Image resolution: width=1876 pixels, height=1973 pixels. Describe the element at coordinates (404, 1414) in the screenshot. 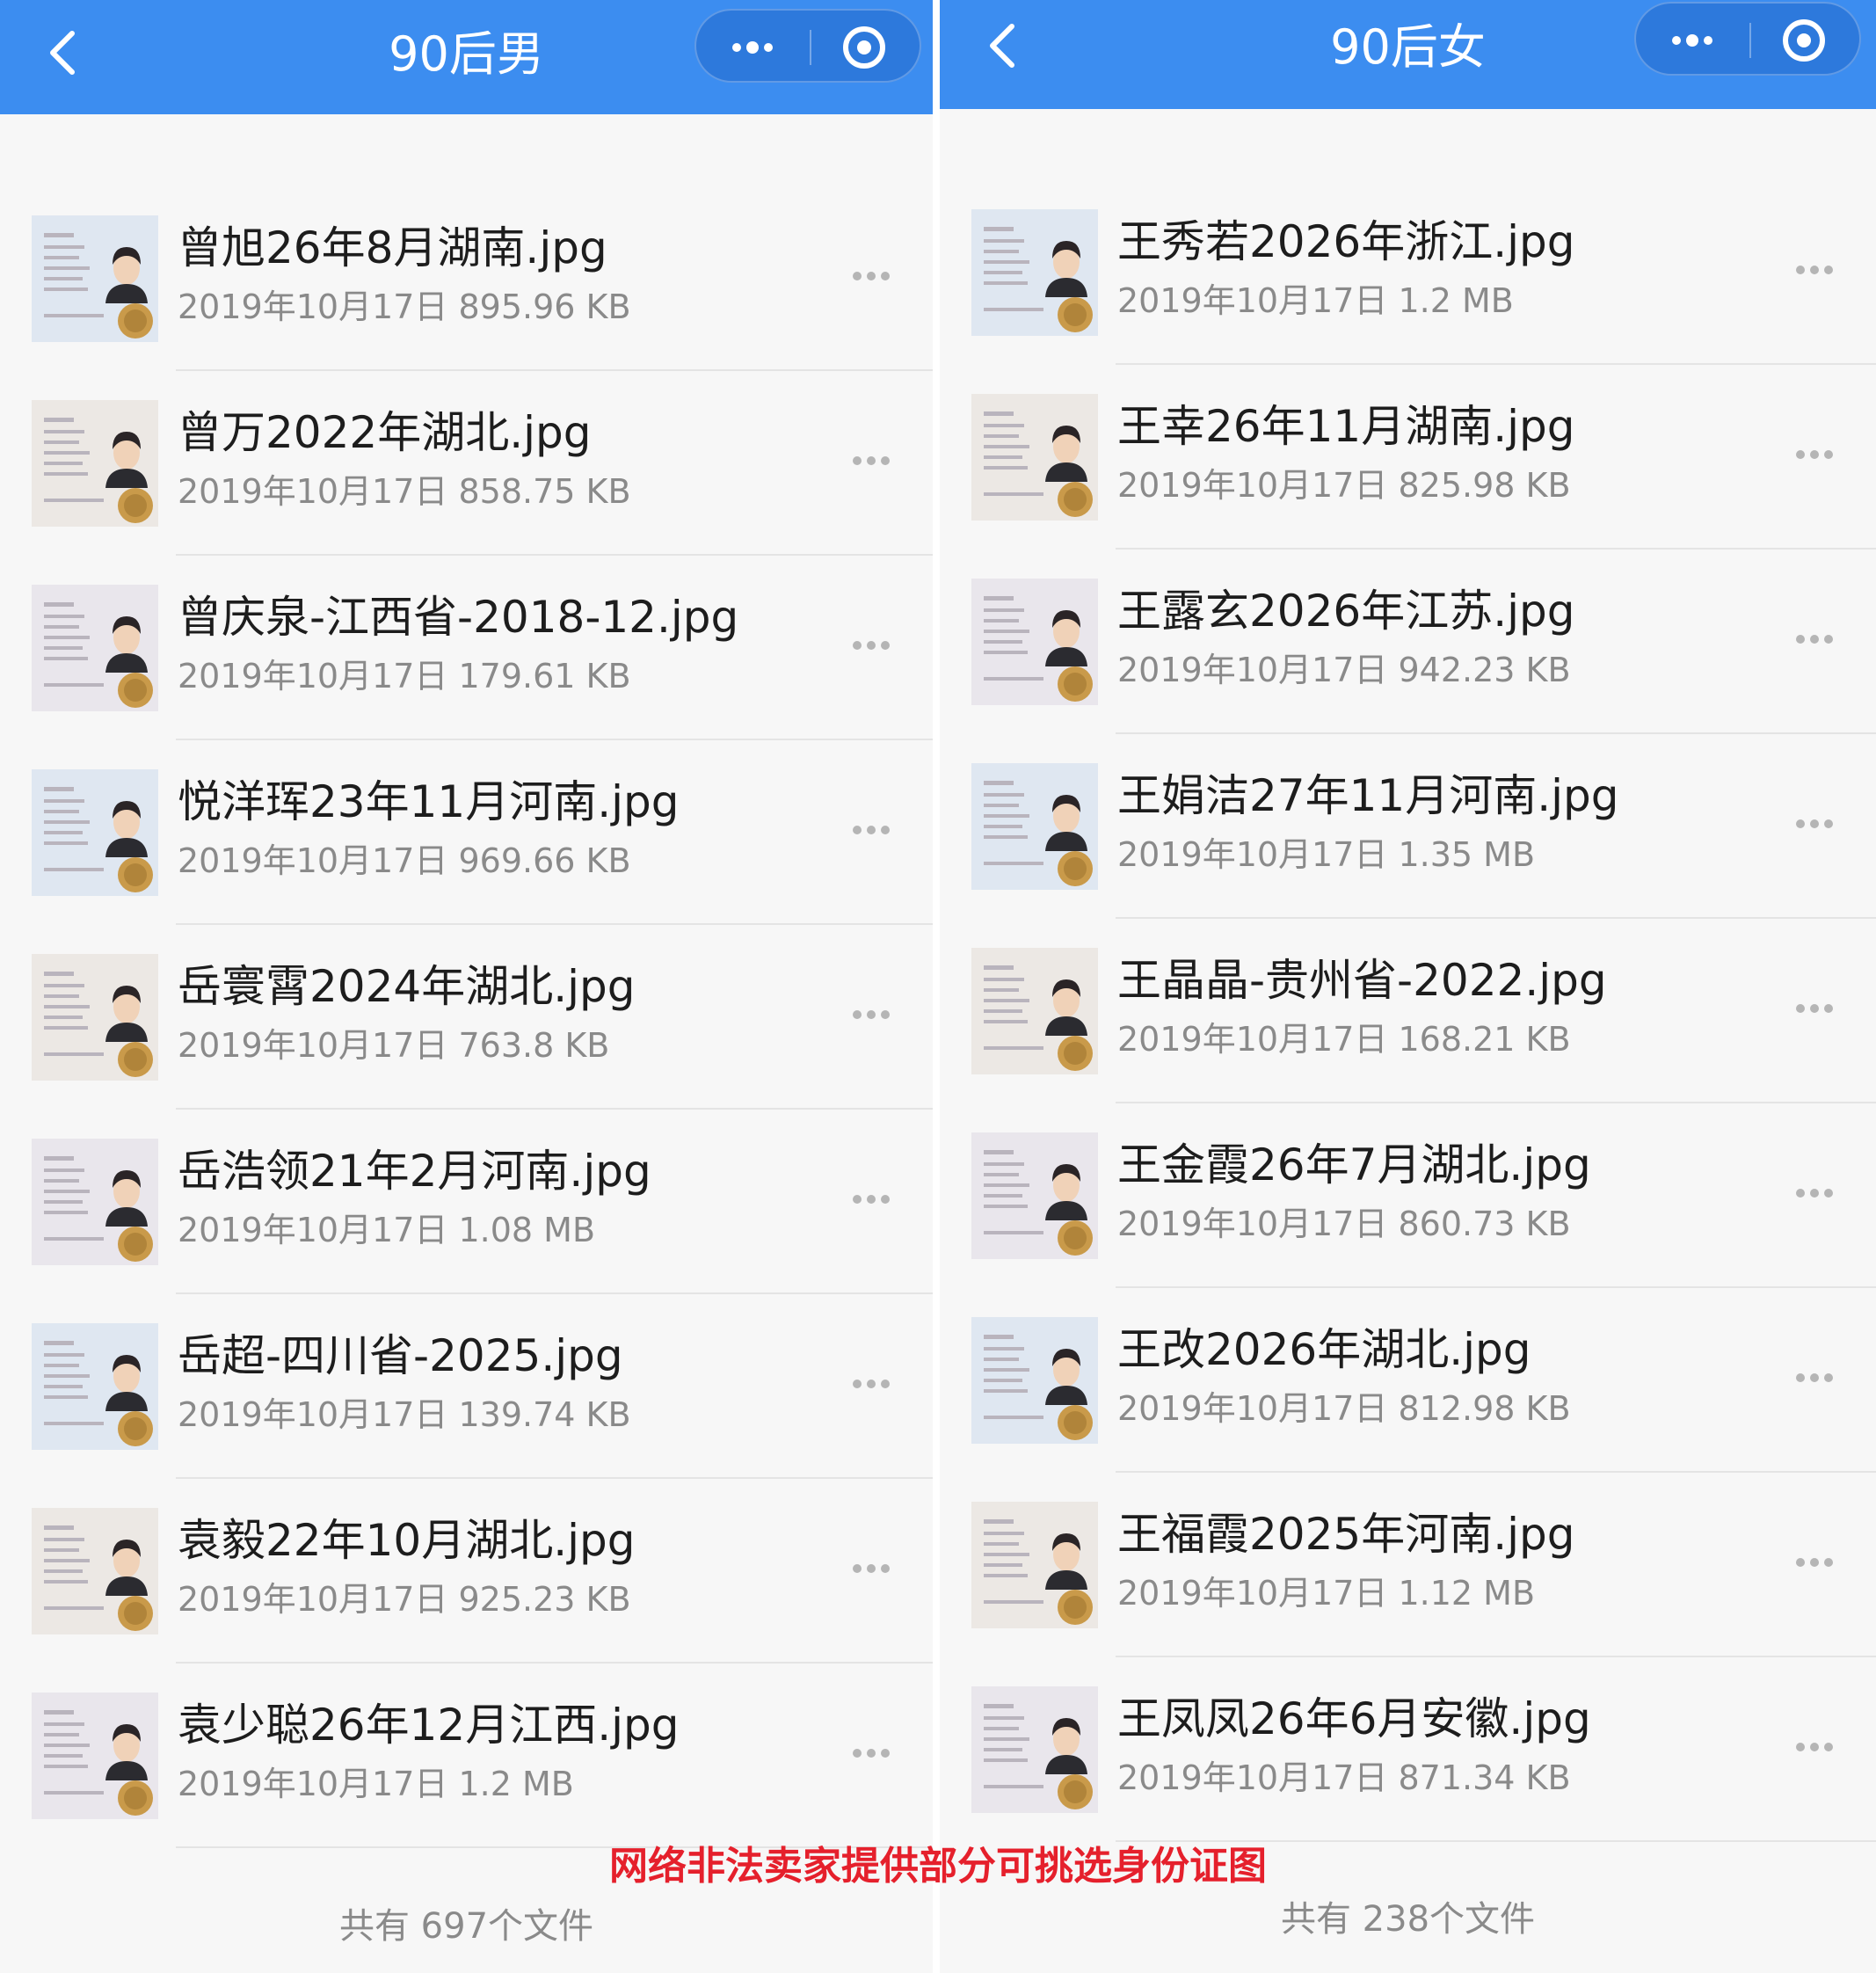

I see `file-meta: 2019年10月17日 139.74 KB` at that location.